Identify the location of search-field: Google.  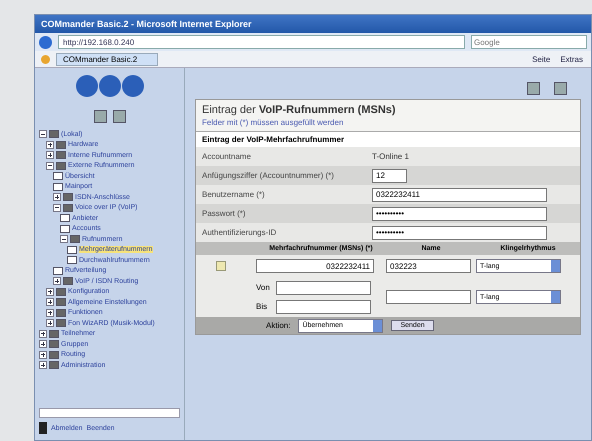
(529, 42).